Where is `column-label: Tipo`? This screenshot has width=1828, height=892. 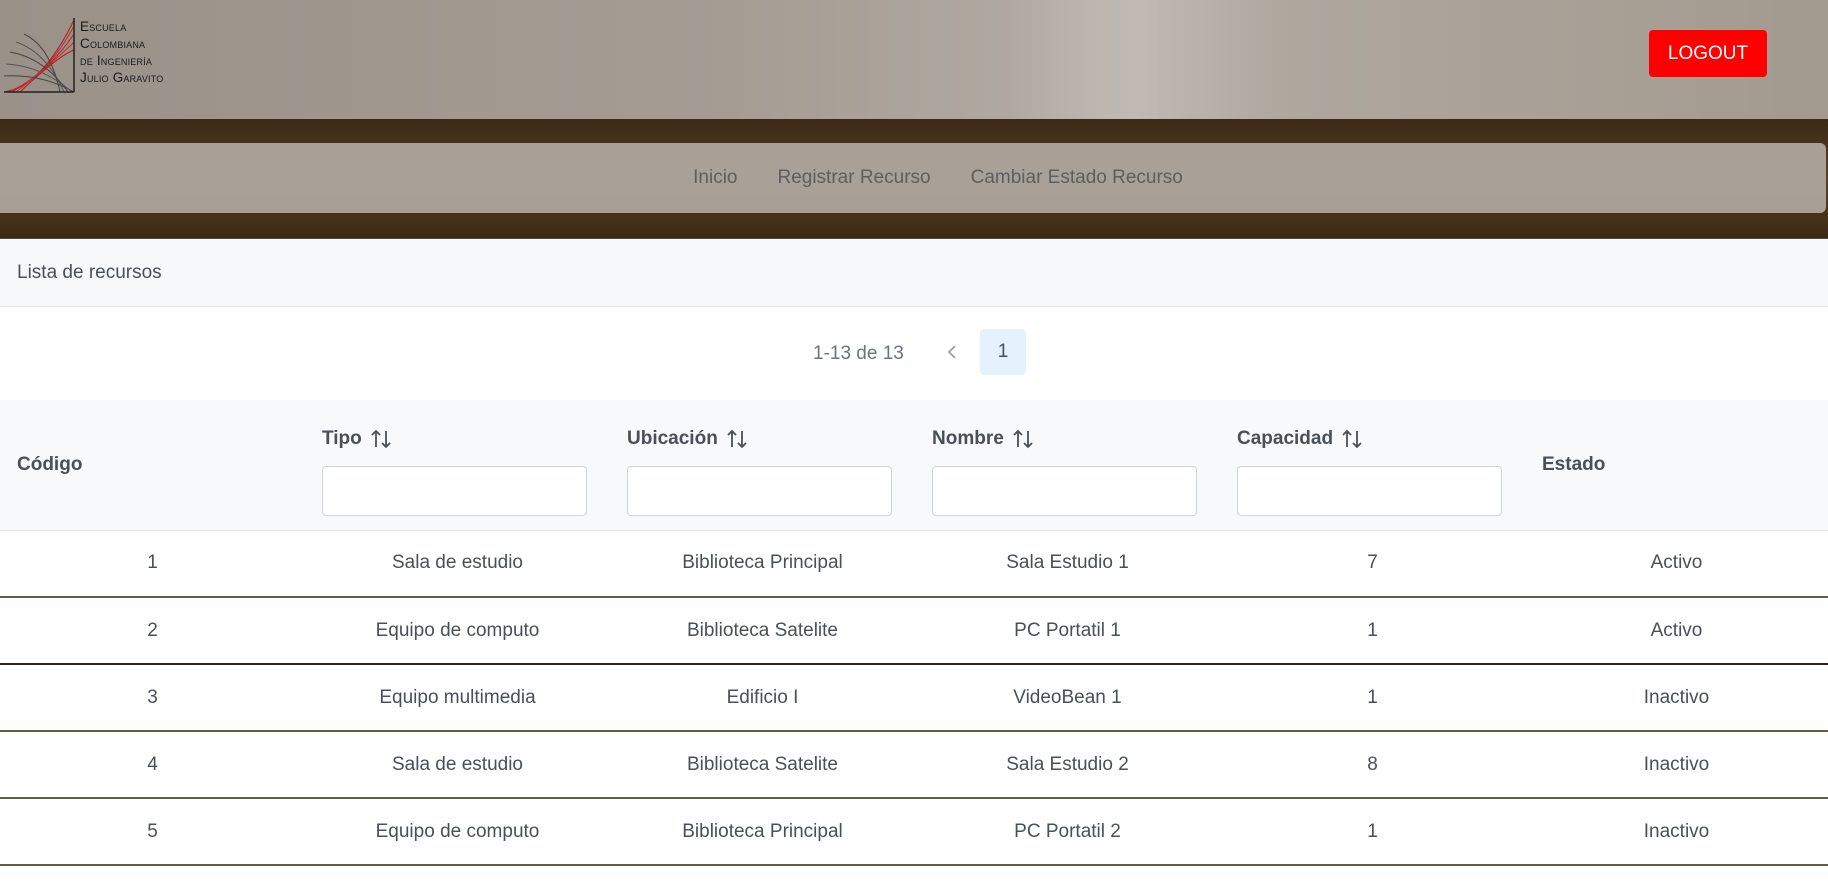 column-label: Tipo is located at coordinates (342, 439).